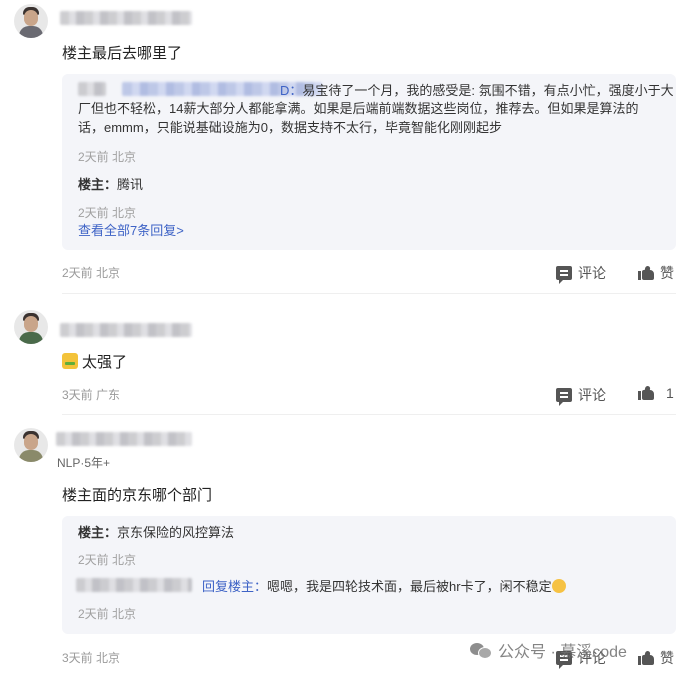 The height and width of the screenshot is (679, 692). I want to click on reply-content: 回复楼主：嗯嗯，我是四轮技术面，最后被hr卡了，闲不稳定, so click(384, 587).